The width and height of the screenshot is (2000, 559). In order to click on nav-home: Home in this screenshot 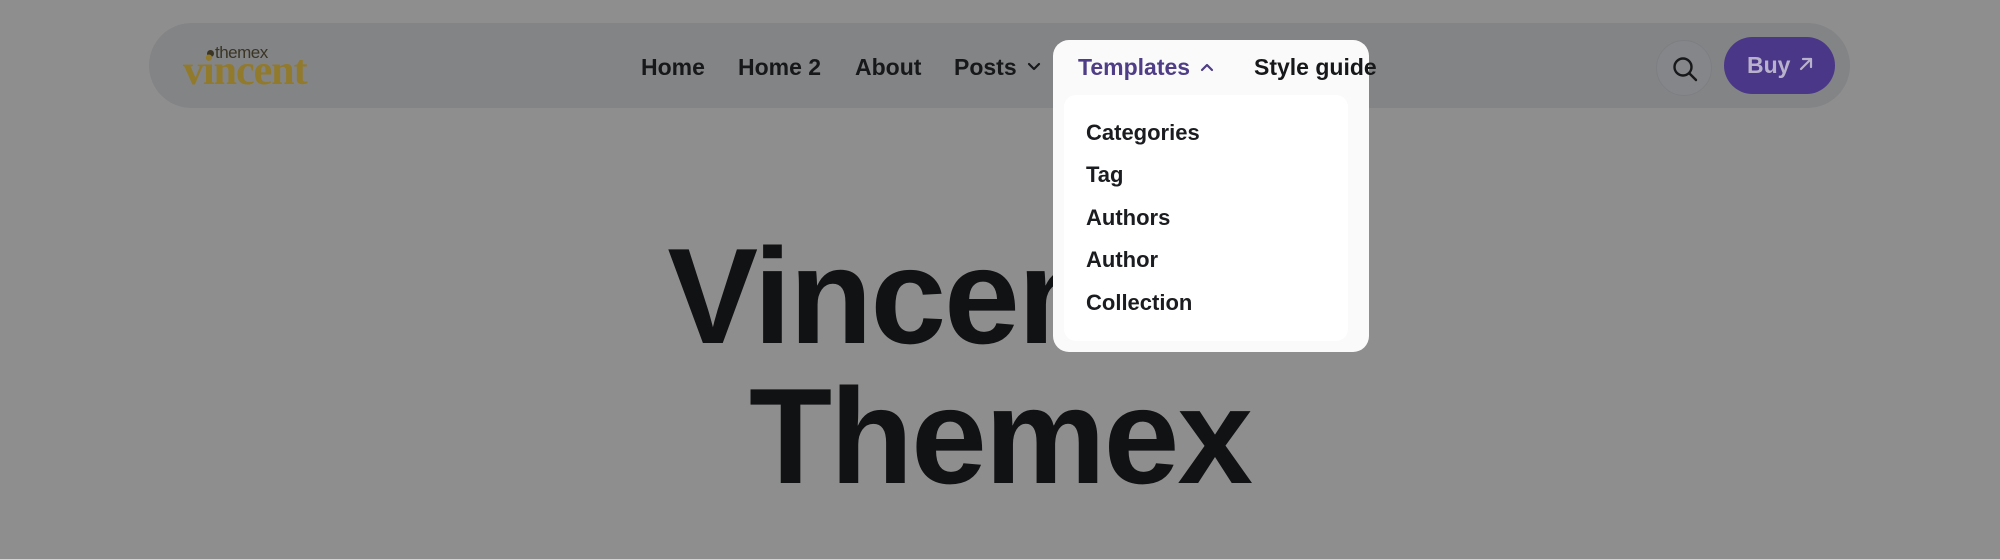, I will do `click(673, 67)`.